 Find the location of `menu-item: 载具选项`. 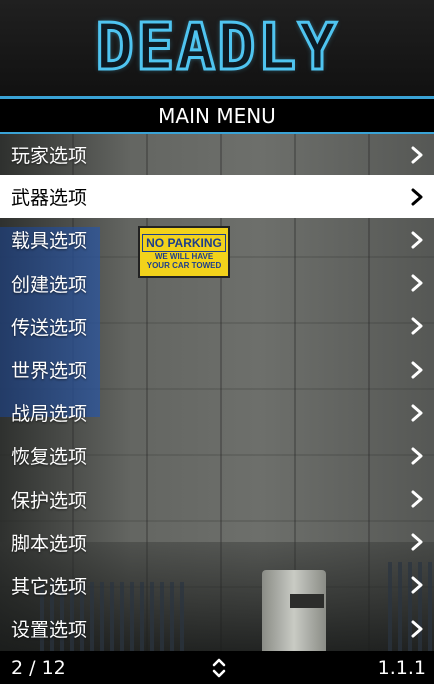

menu-item: 载具选项 is located at coordinates (217, 239).